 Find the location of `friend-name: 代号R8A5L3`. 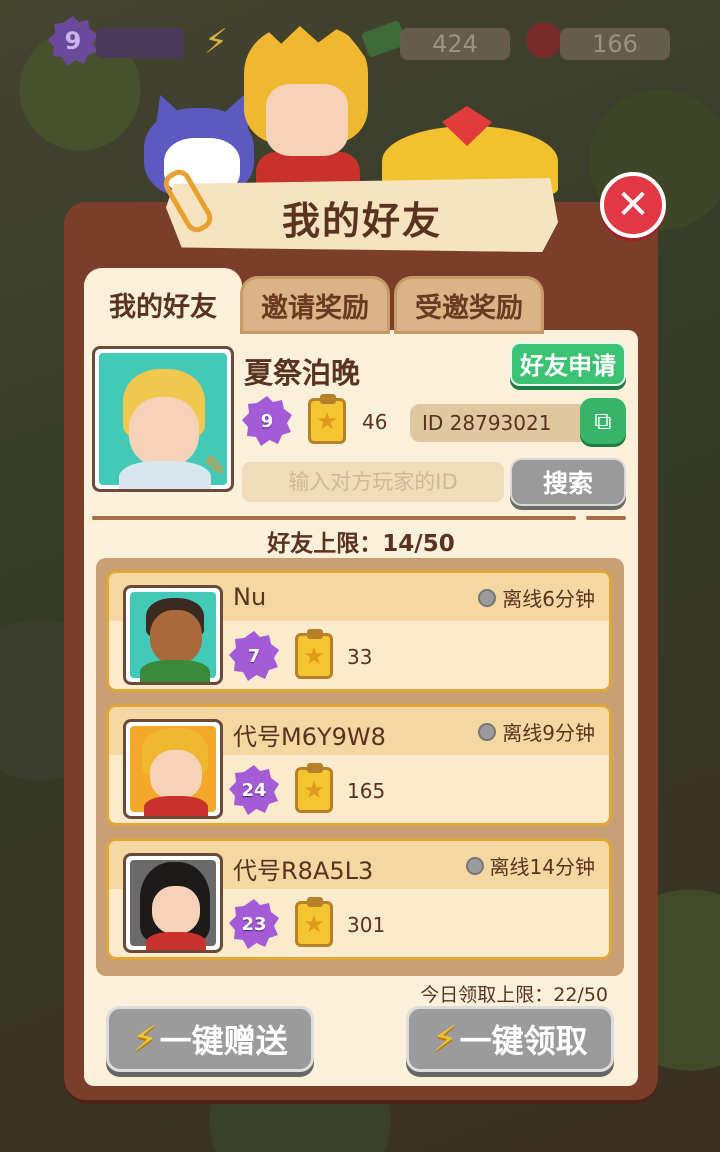

friend-name: 代号R8A5L3 is located at coordinates (303, 871).